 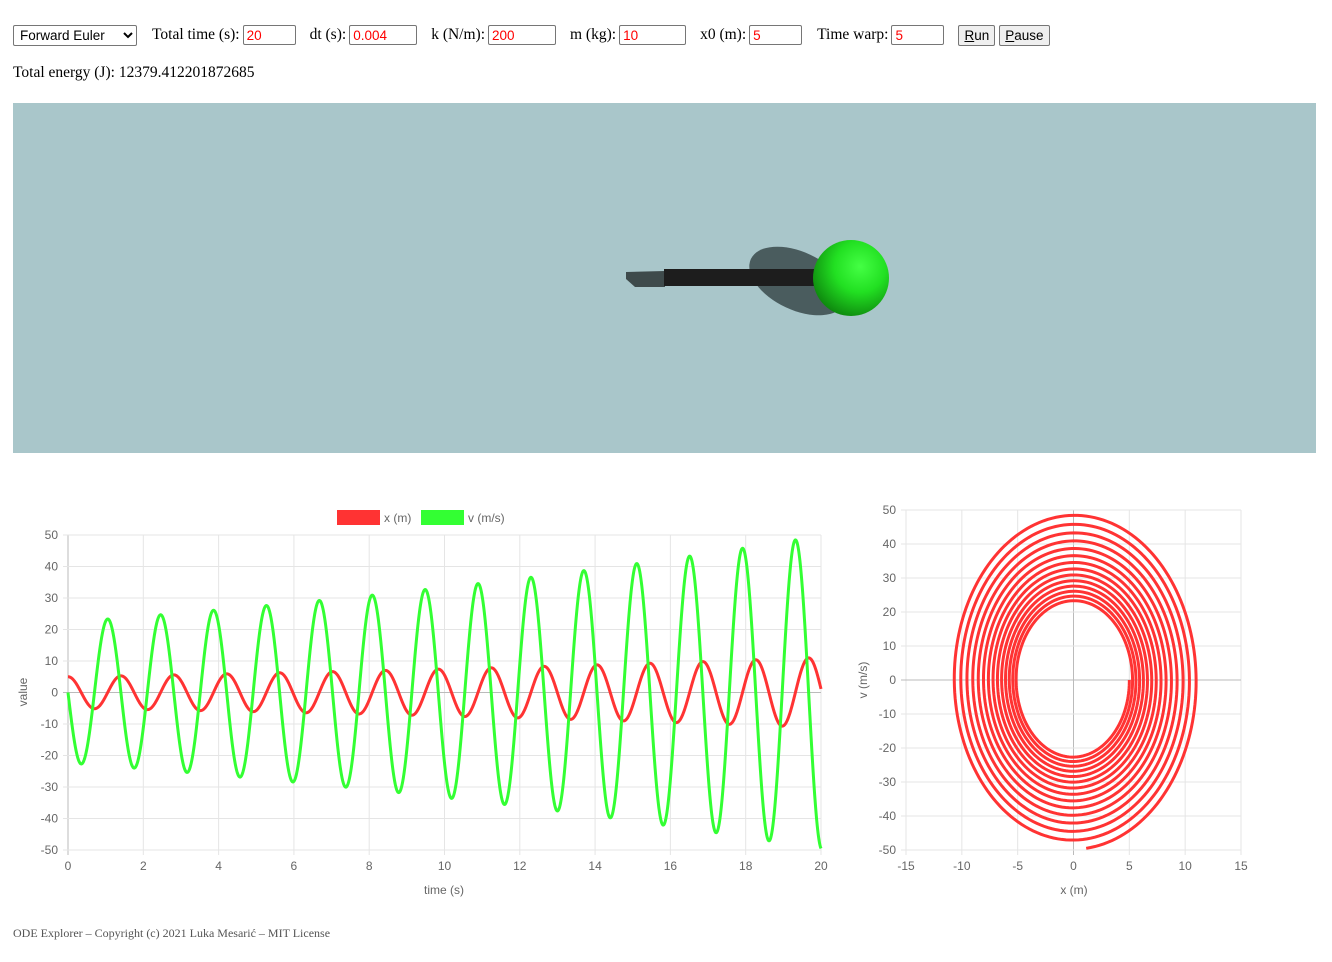 I want to click on ts-xlabel: time (s), so click(x=444, y=890).